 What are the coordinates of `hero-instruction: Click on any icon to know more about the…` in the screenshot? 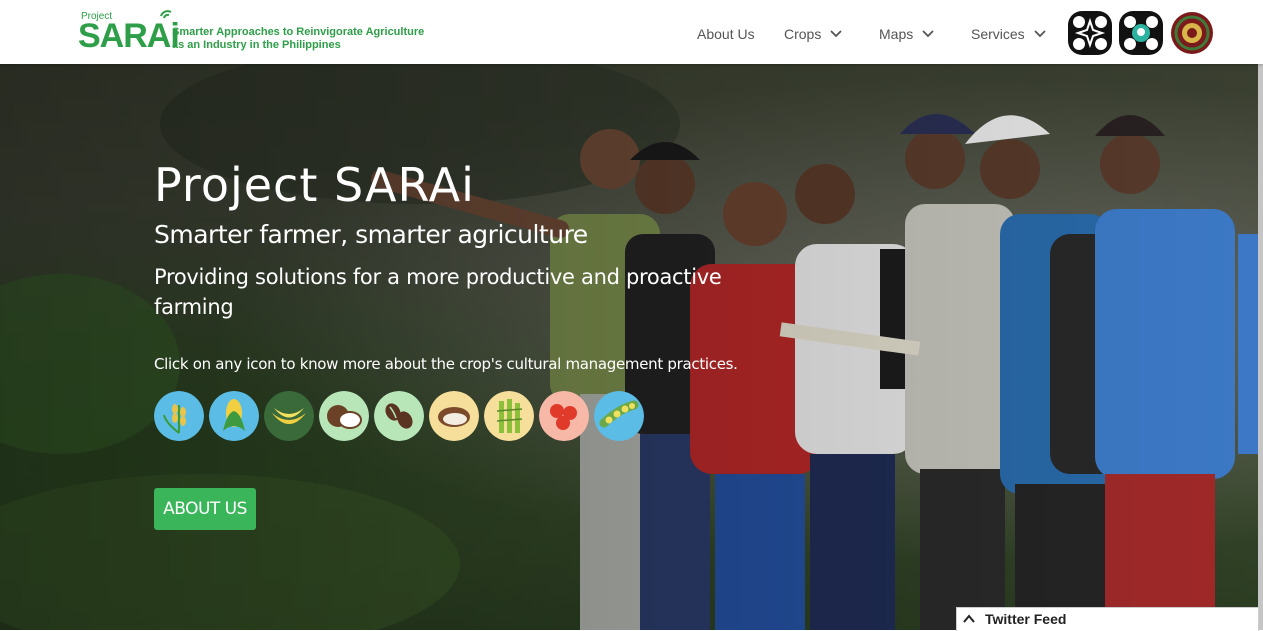 It's located at (446, 364).